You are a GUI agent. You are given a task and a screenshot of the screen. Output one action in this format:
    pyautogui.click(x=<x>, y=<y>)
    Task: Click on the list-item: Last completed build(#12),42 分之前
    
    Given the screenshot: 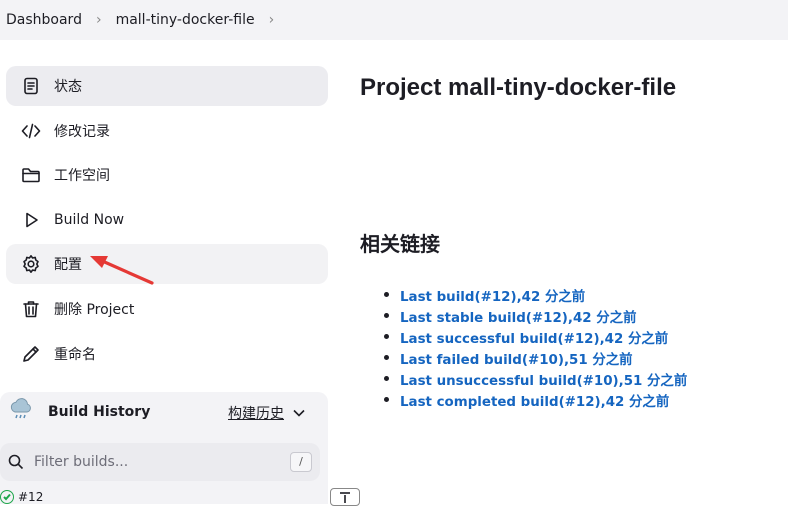 What is the action you would take?
    pyautogui.click(x=535, y=399)
    